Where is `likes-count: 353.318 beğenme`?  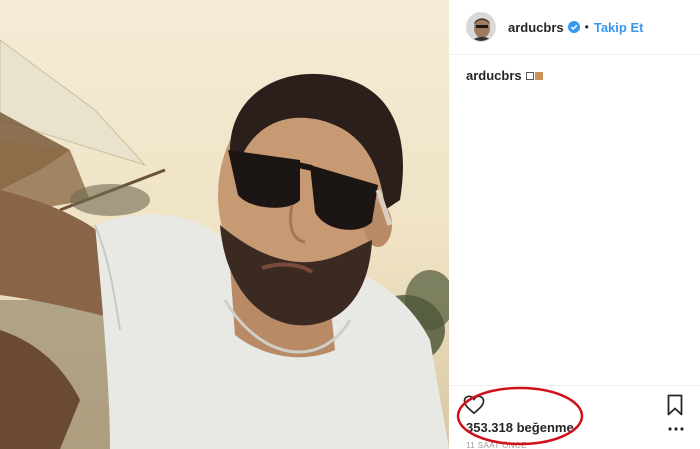 likes-count: 353.318 beğenme is located at coordinates (520, 427).